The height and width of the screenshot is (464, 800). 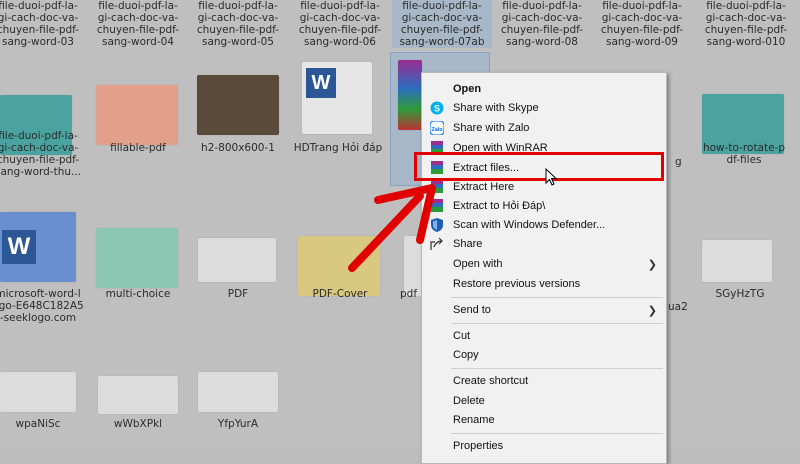 I want to click on mouse-cursor-icon, so click(x=551, y=177).